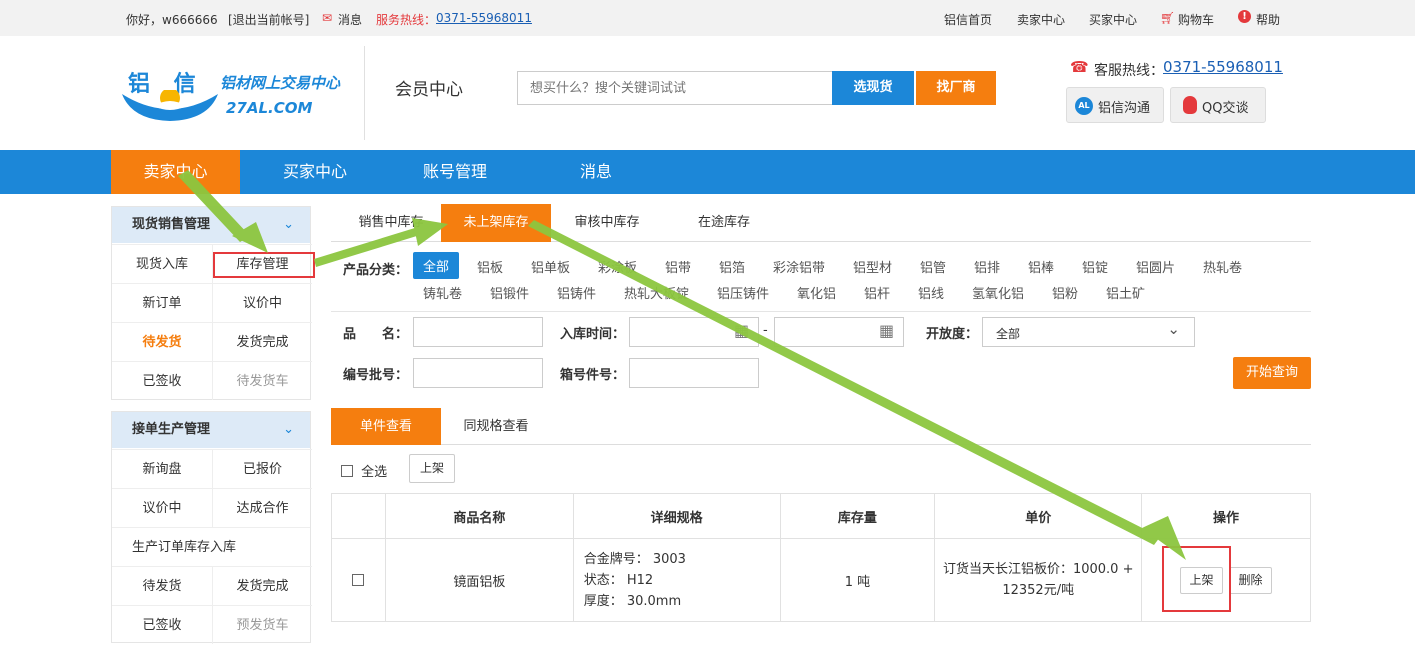 Image resolution: width=1415 pixels, height=652 pixels. Describe the element at coordinates (1113, 19) in the screenshot. I see `top-link-buyer: 买家中心` at that location.